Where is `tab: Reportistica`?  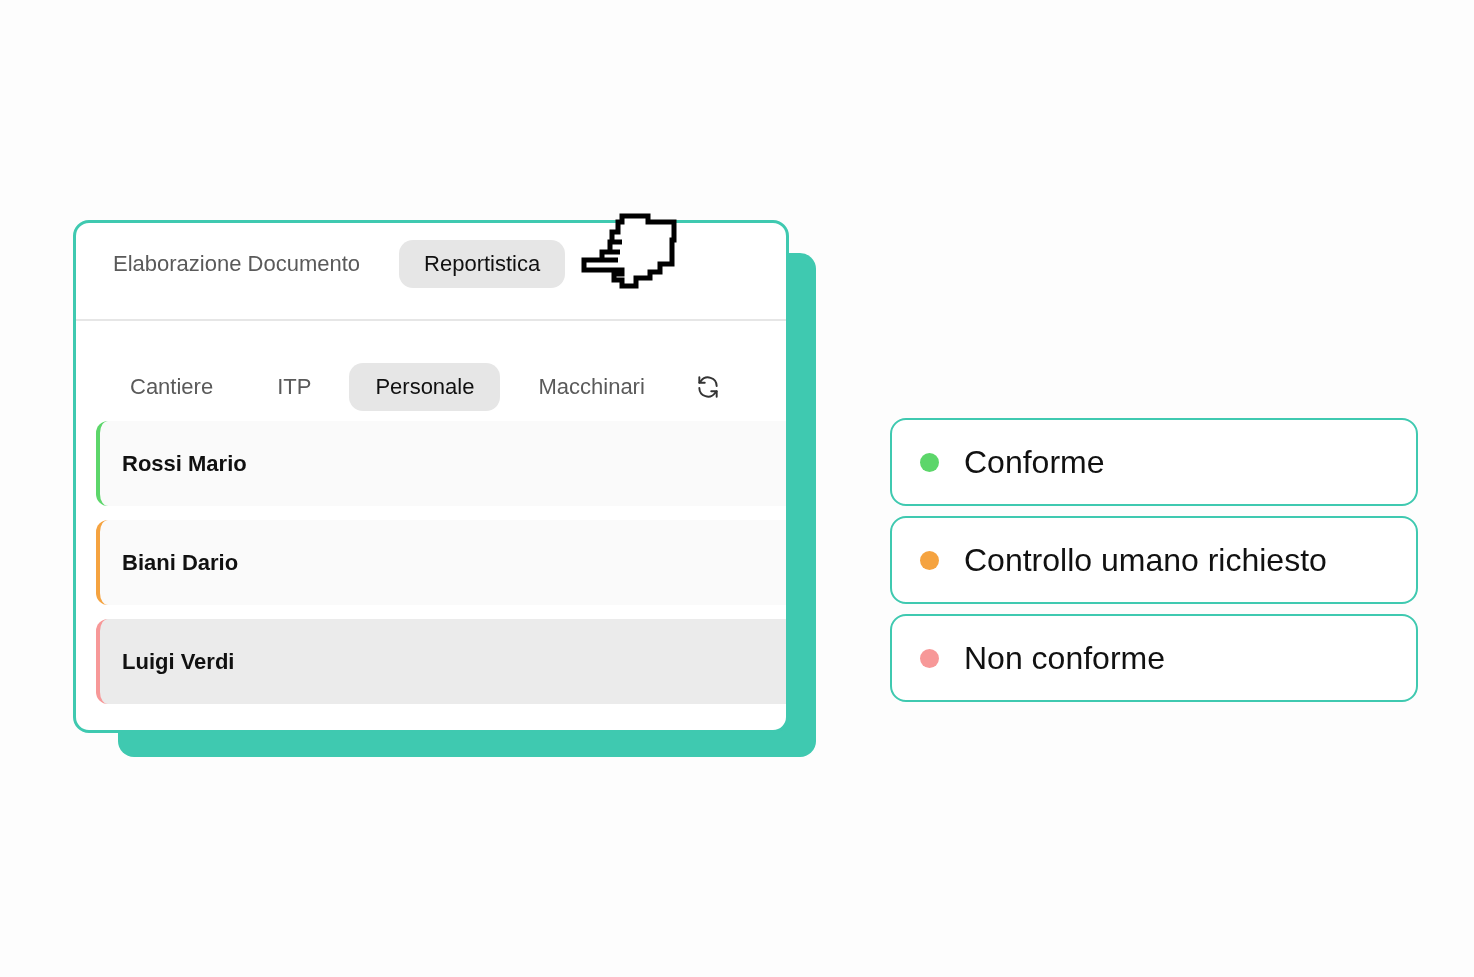
tab: Reportistica is located at coordinates (482, 264).